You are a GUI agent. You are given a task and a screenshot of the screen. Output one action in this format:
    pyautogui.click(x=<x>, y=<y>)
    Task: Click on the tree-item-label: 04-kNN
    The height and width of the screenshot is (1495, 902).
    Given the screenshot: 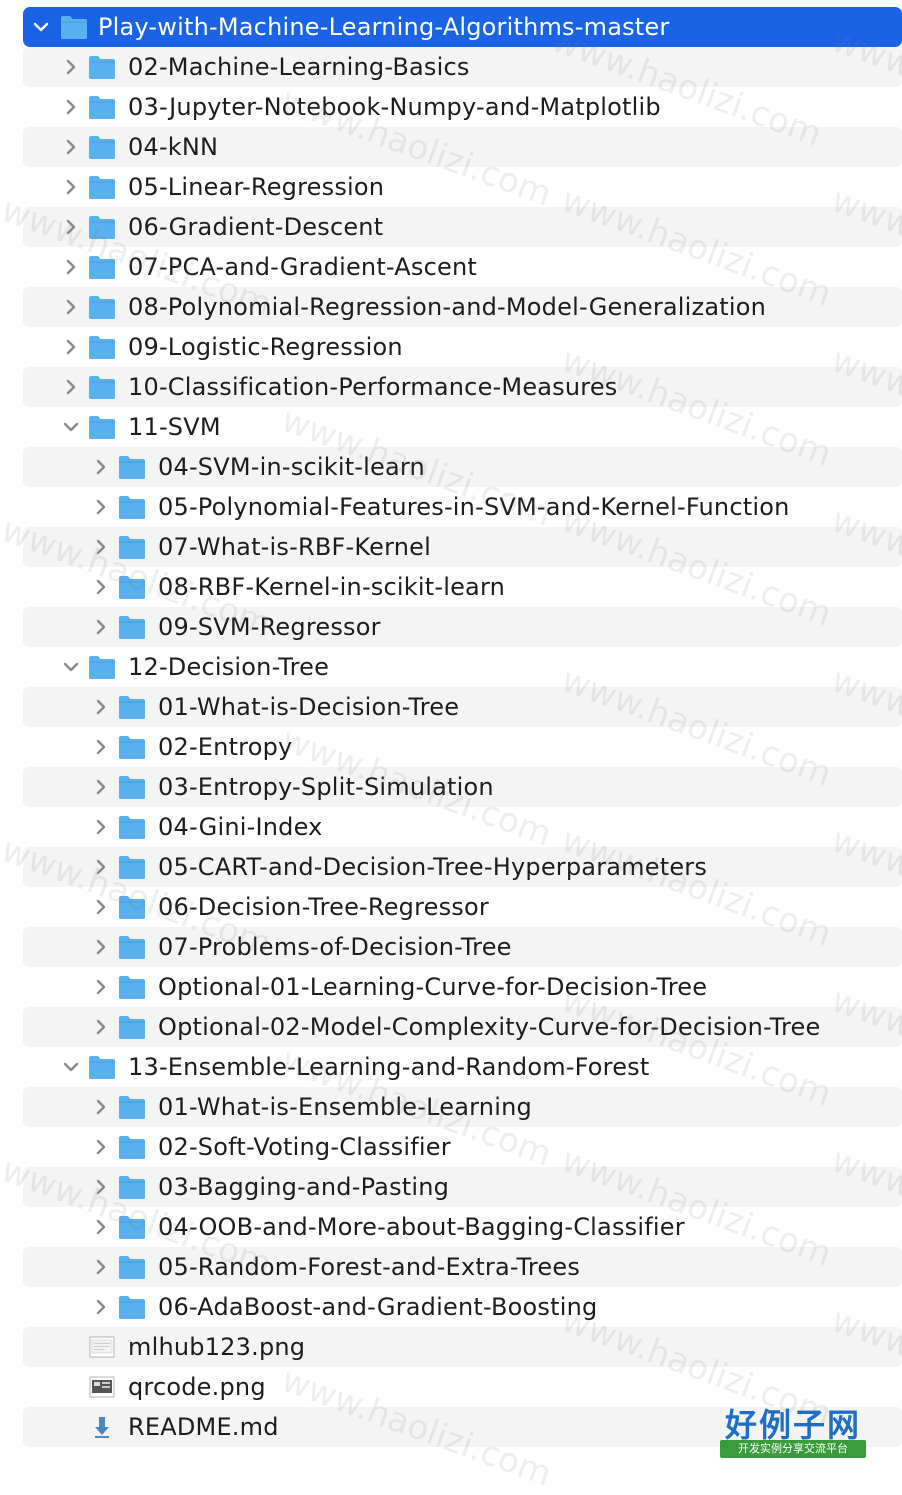 What is the action you would take?
    pyautogui.click(x=173, y=147)
    